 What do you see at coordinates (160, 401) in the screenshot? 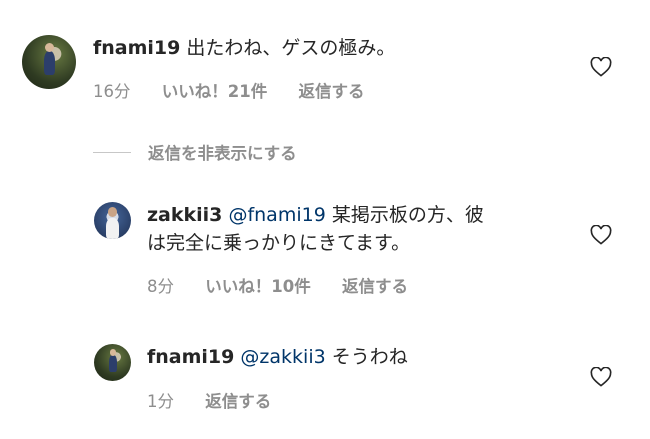
I see `timestamp: 1分` at bounding box center [160, 401].